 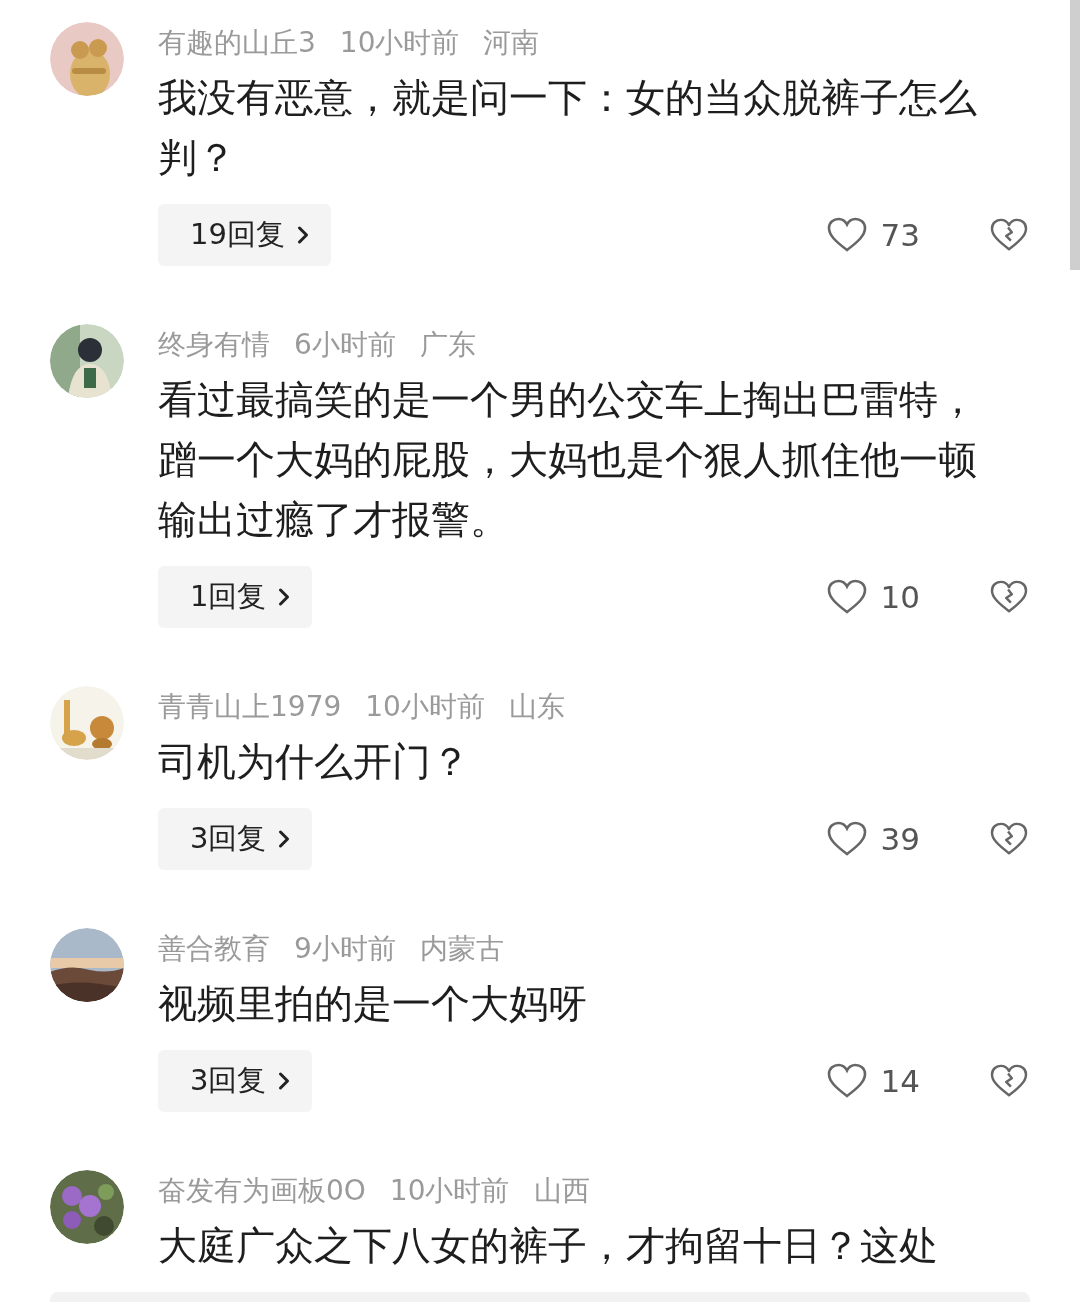 What do you see at coordinates (345, 345) in the screenshot?
I see `post-time: 6小时前` at bounding box center [345, 345].